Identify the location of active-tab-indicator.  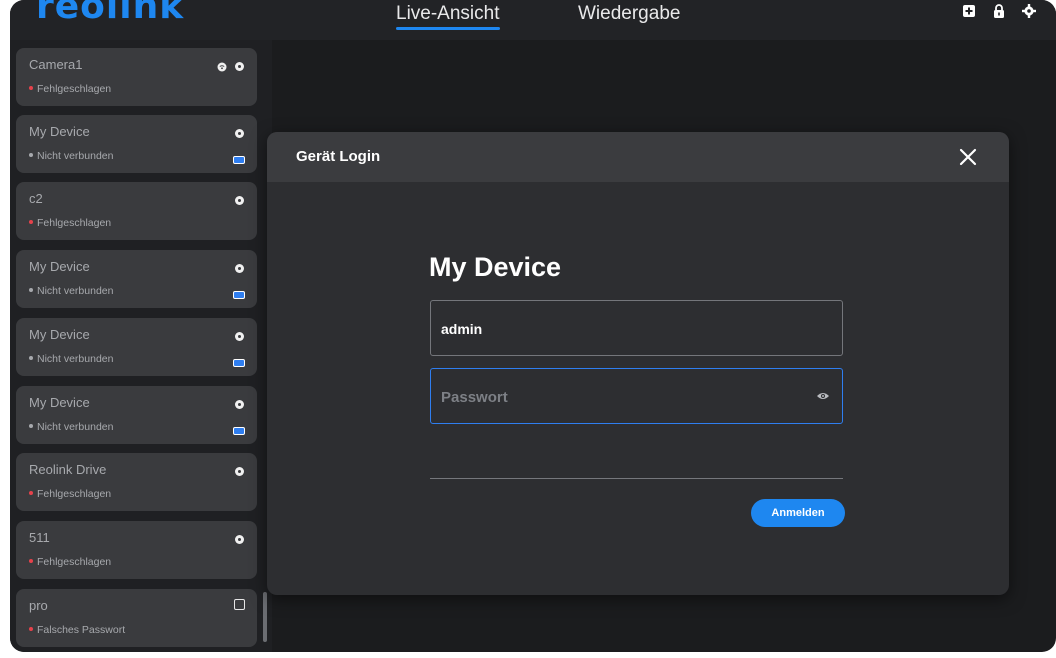
(448, 28).